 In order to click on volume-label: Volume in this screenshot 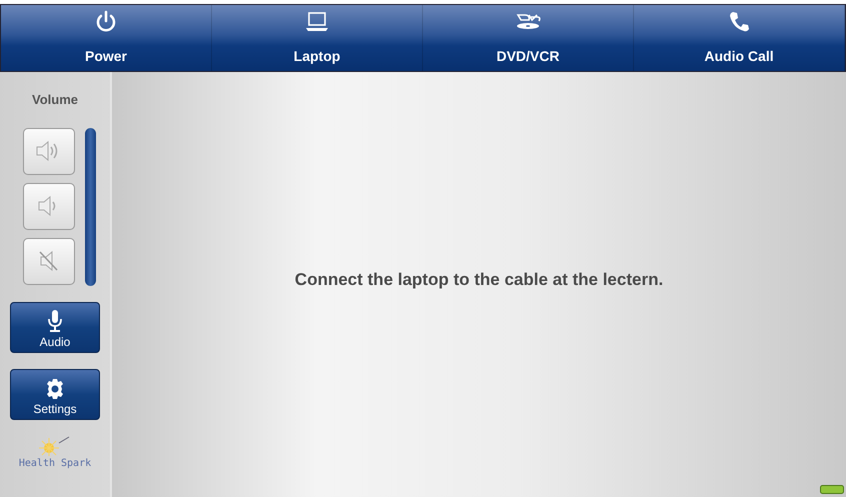, I will do `click(55, 100)`.